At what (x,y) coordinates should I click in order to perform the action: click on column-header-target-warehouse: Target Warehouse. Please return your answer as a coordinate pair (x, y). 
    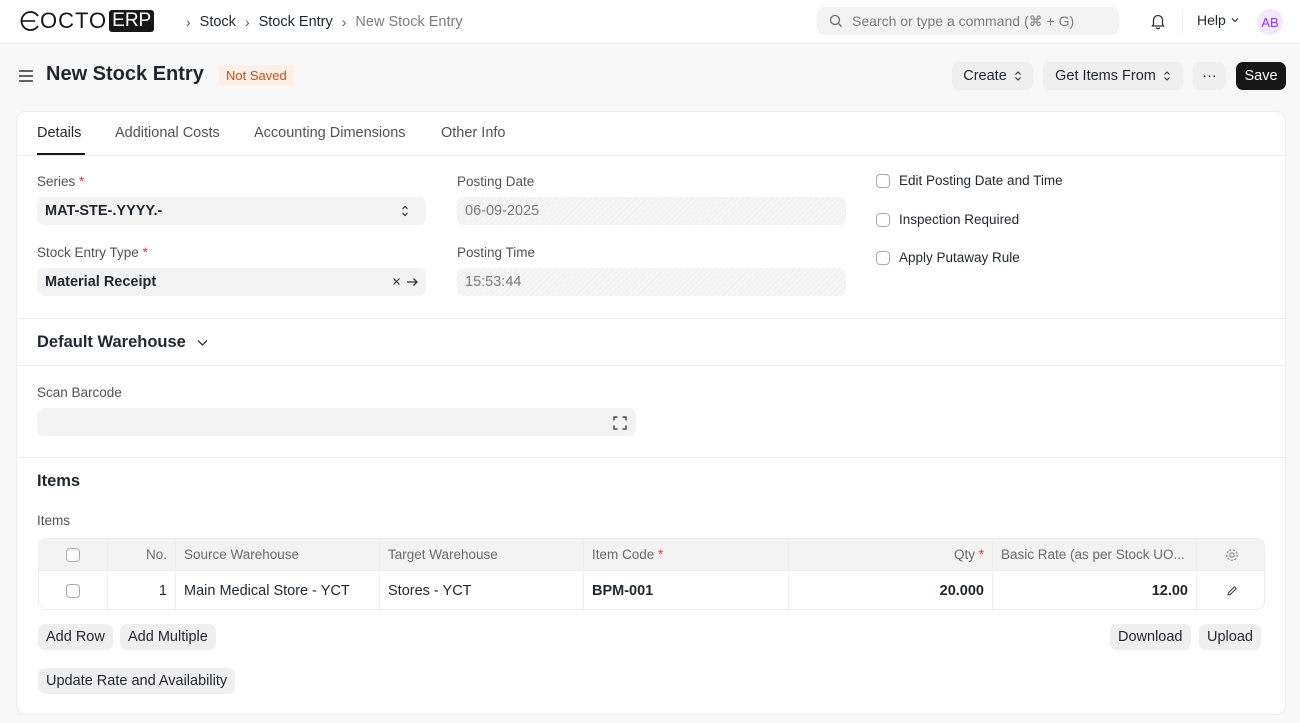
    Looking at the image, I should click on (482, 554).